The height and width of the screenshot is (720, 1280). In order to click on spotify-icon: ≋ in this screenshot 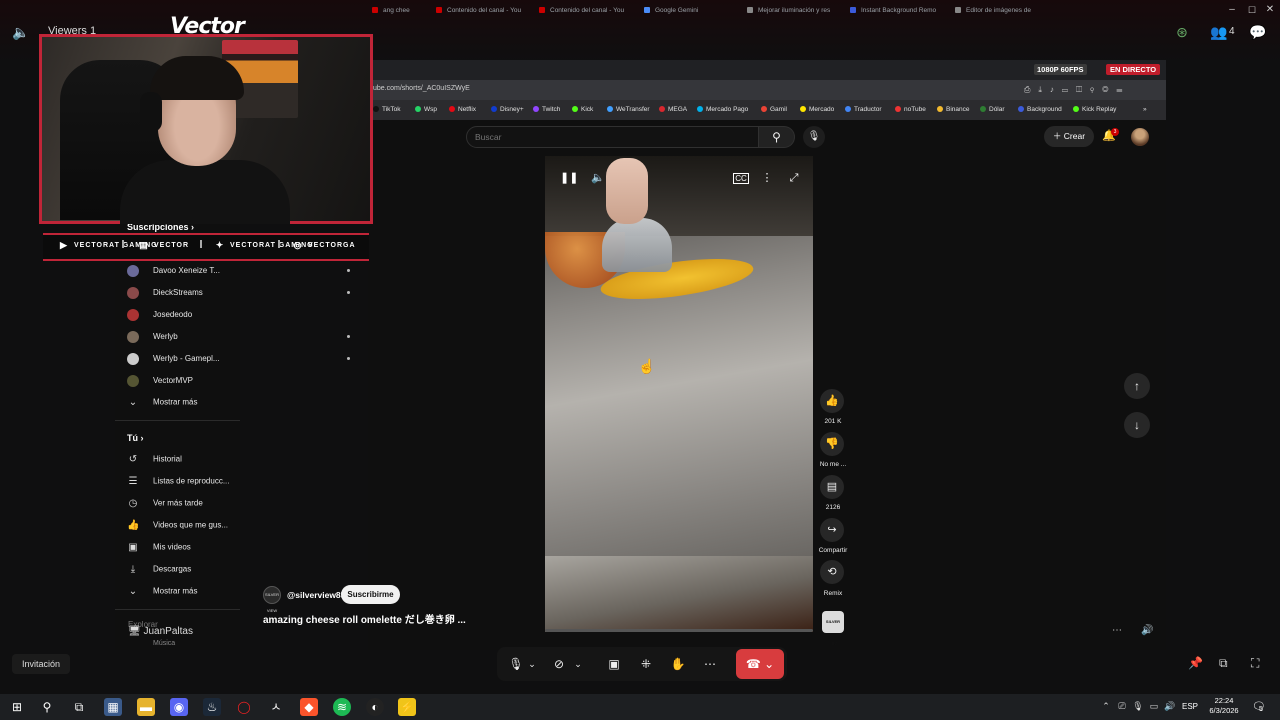, I will do `click(342, 707)`.